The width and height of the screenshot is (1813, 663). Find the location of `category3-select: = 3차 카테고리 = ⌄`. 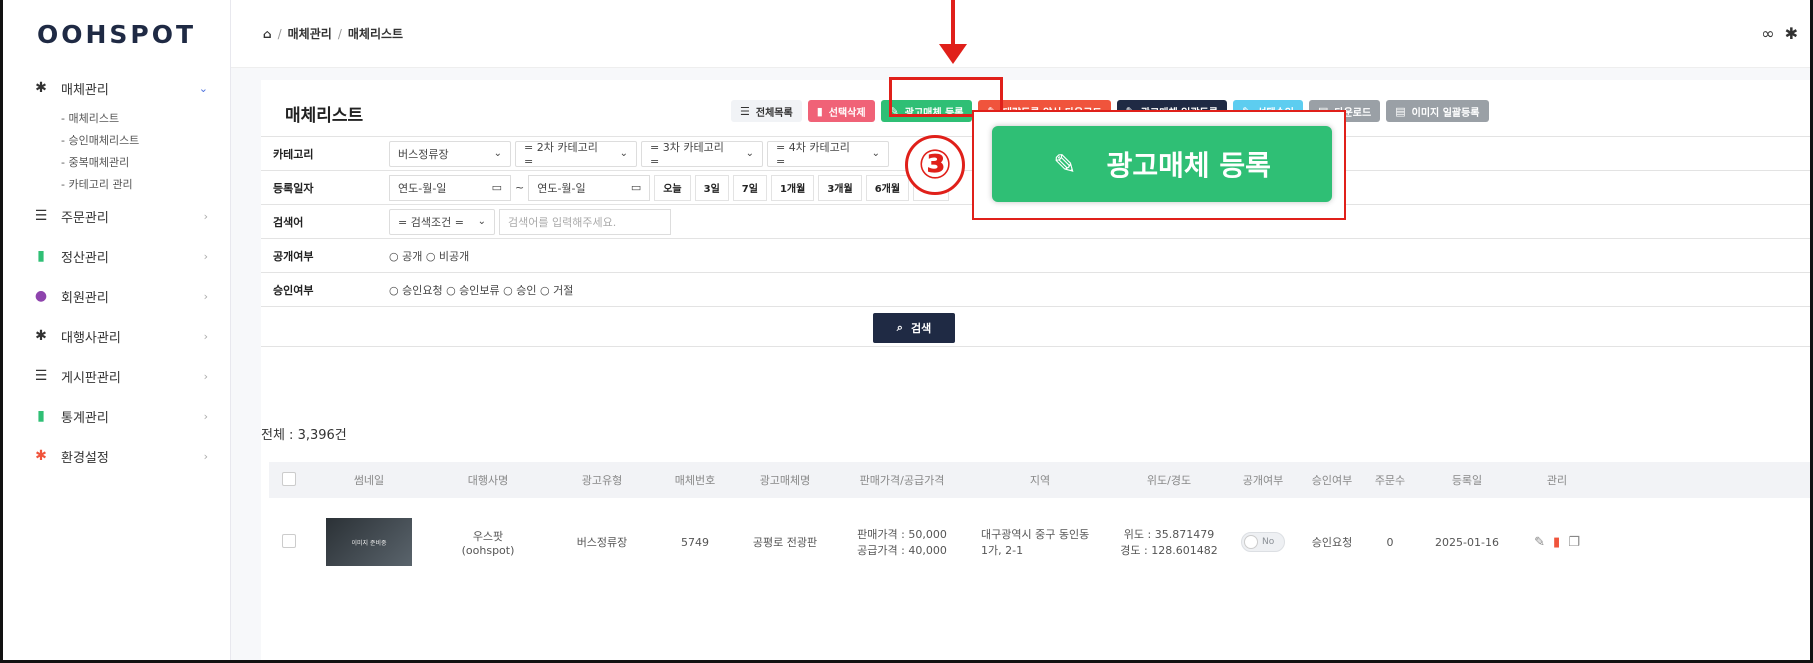

category3-select: = 3차 카테고리 = ⌄ is located at coordinates (702, 154).